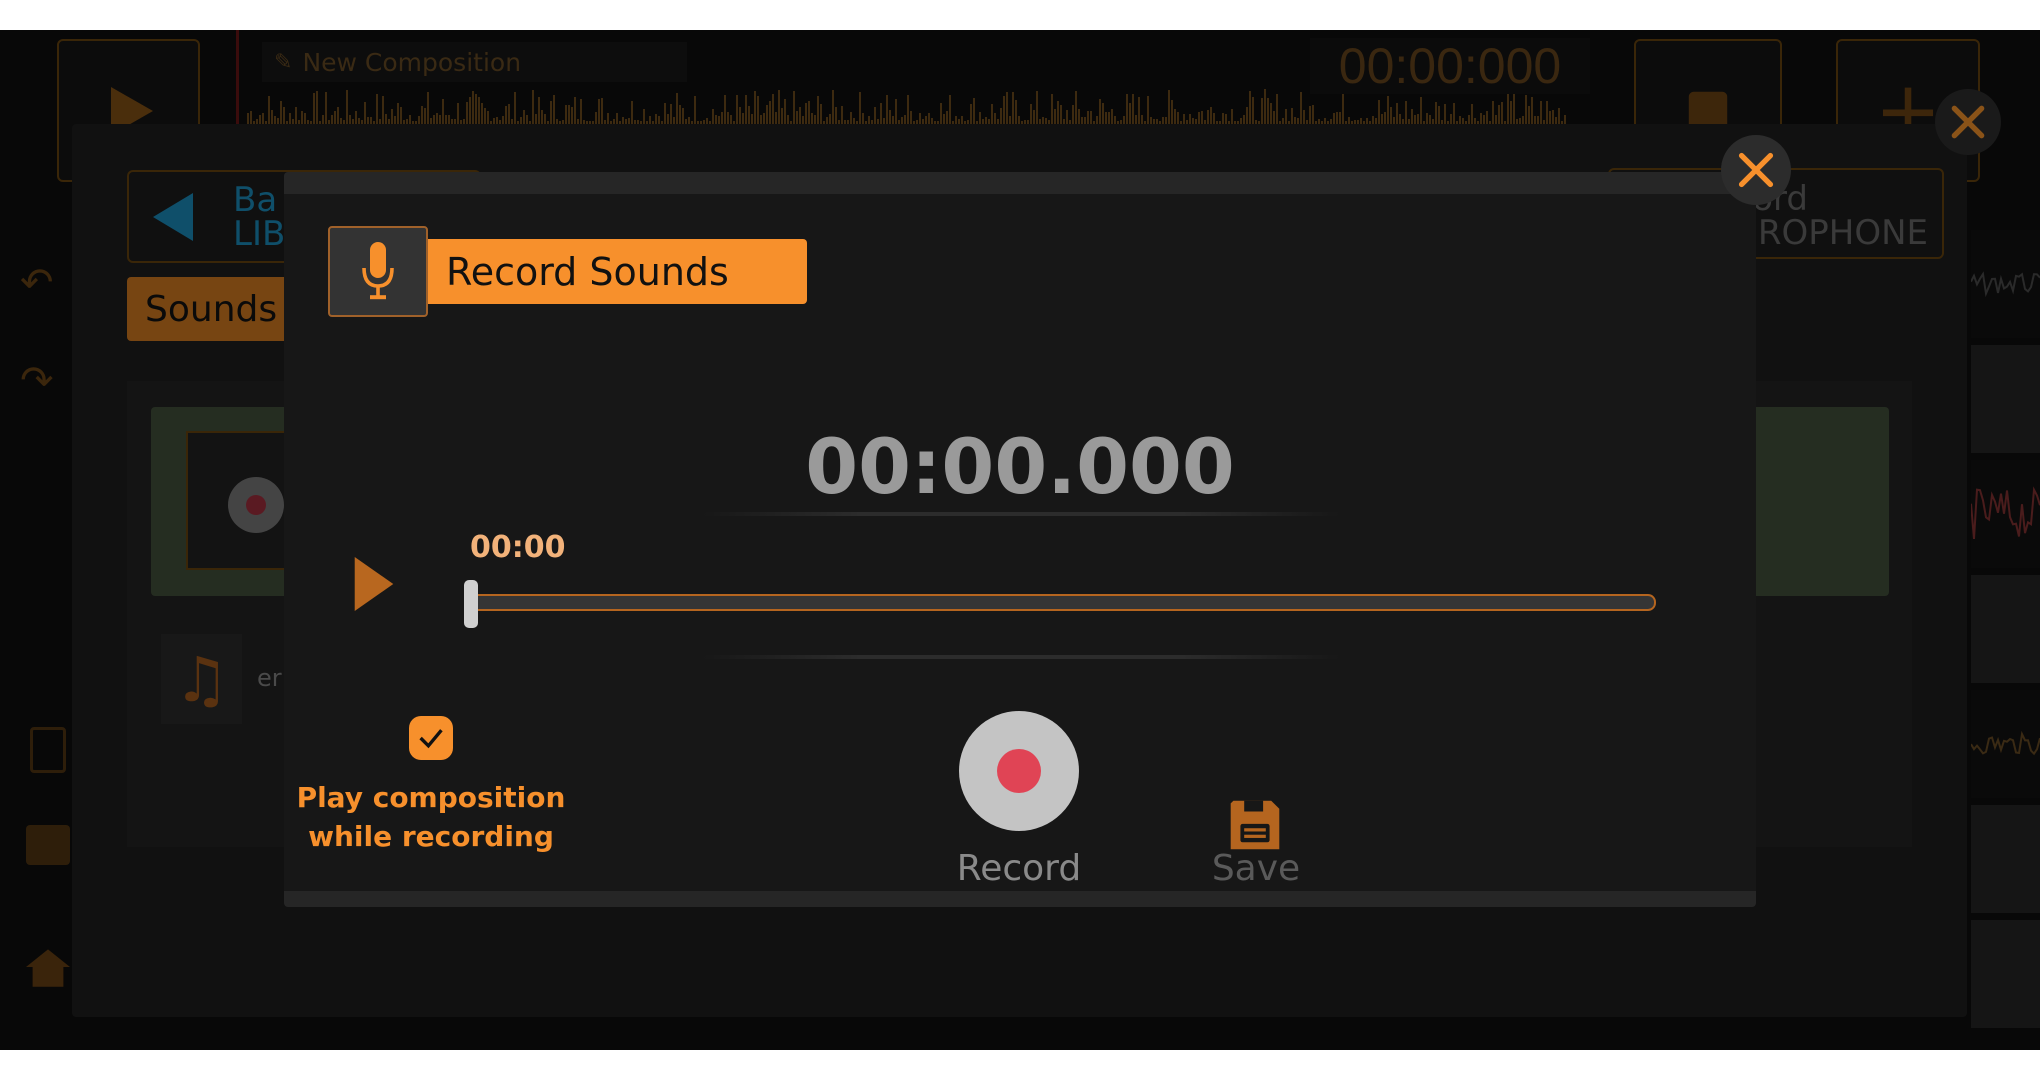  What do you see at coordinates (431, 738) in the screenshot?
I see `play-composition-checkbox` at bounding box center [431, 738].